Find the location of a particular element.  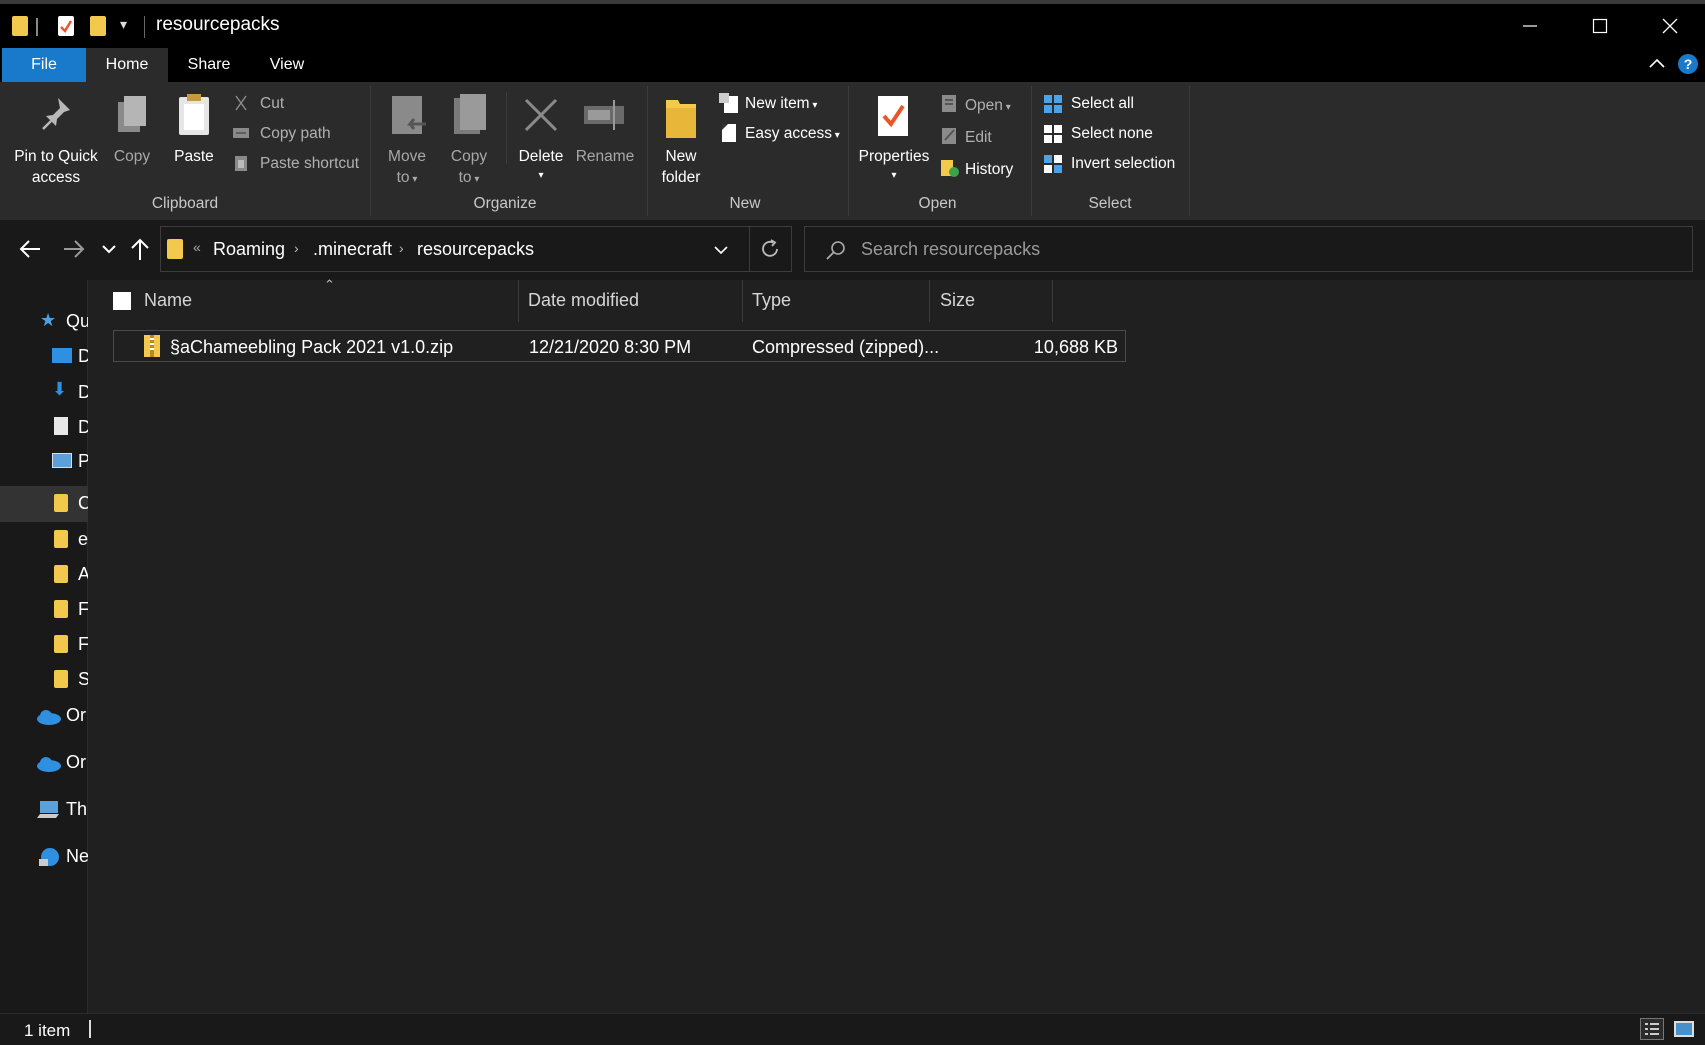

minimize-button is located at coordinates (1530, 26).